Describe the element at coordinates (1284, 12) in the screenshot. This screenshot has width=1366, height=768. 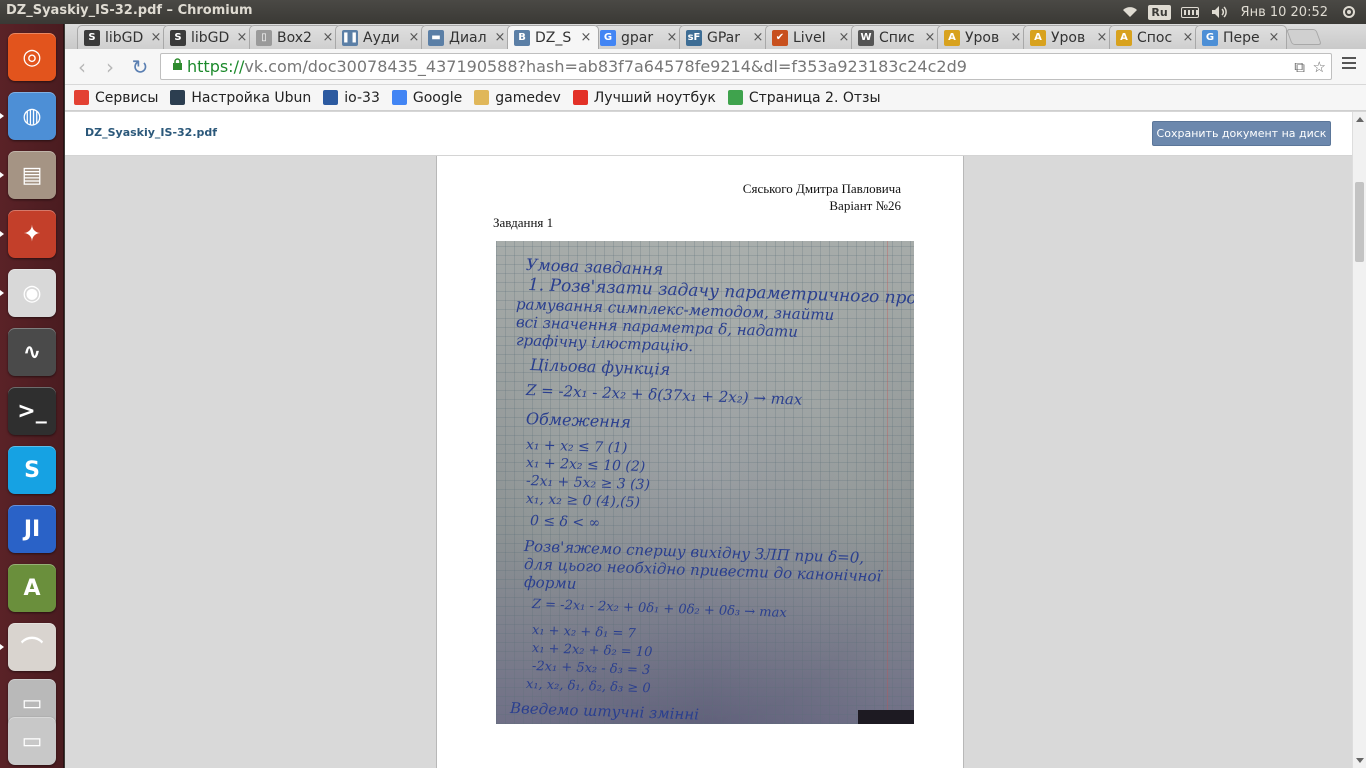
I see `clock: Янв 10 20:52` at that location.